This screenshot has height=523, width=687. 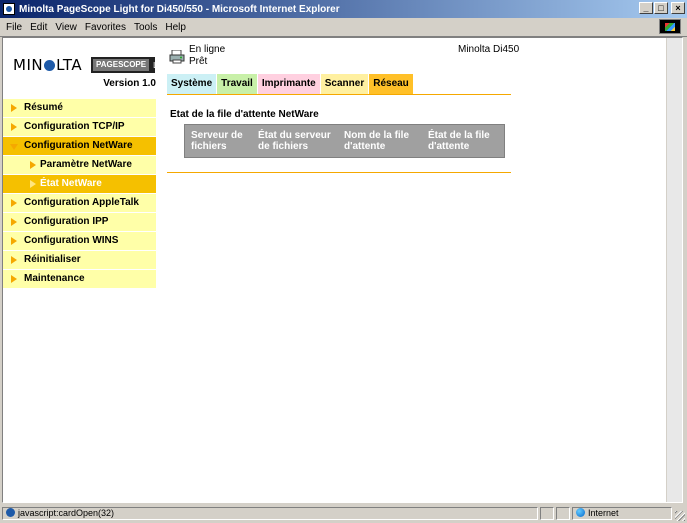 I want to click on window-controls: _ □ ×, so click(x=662, y=8).